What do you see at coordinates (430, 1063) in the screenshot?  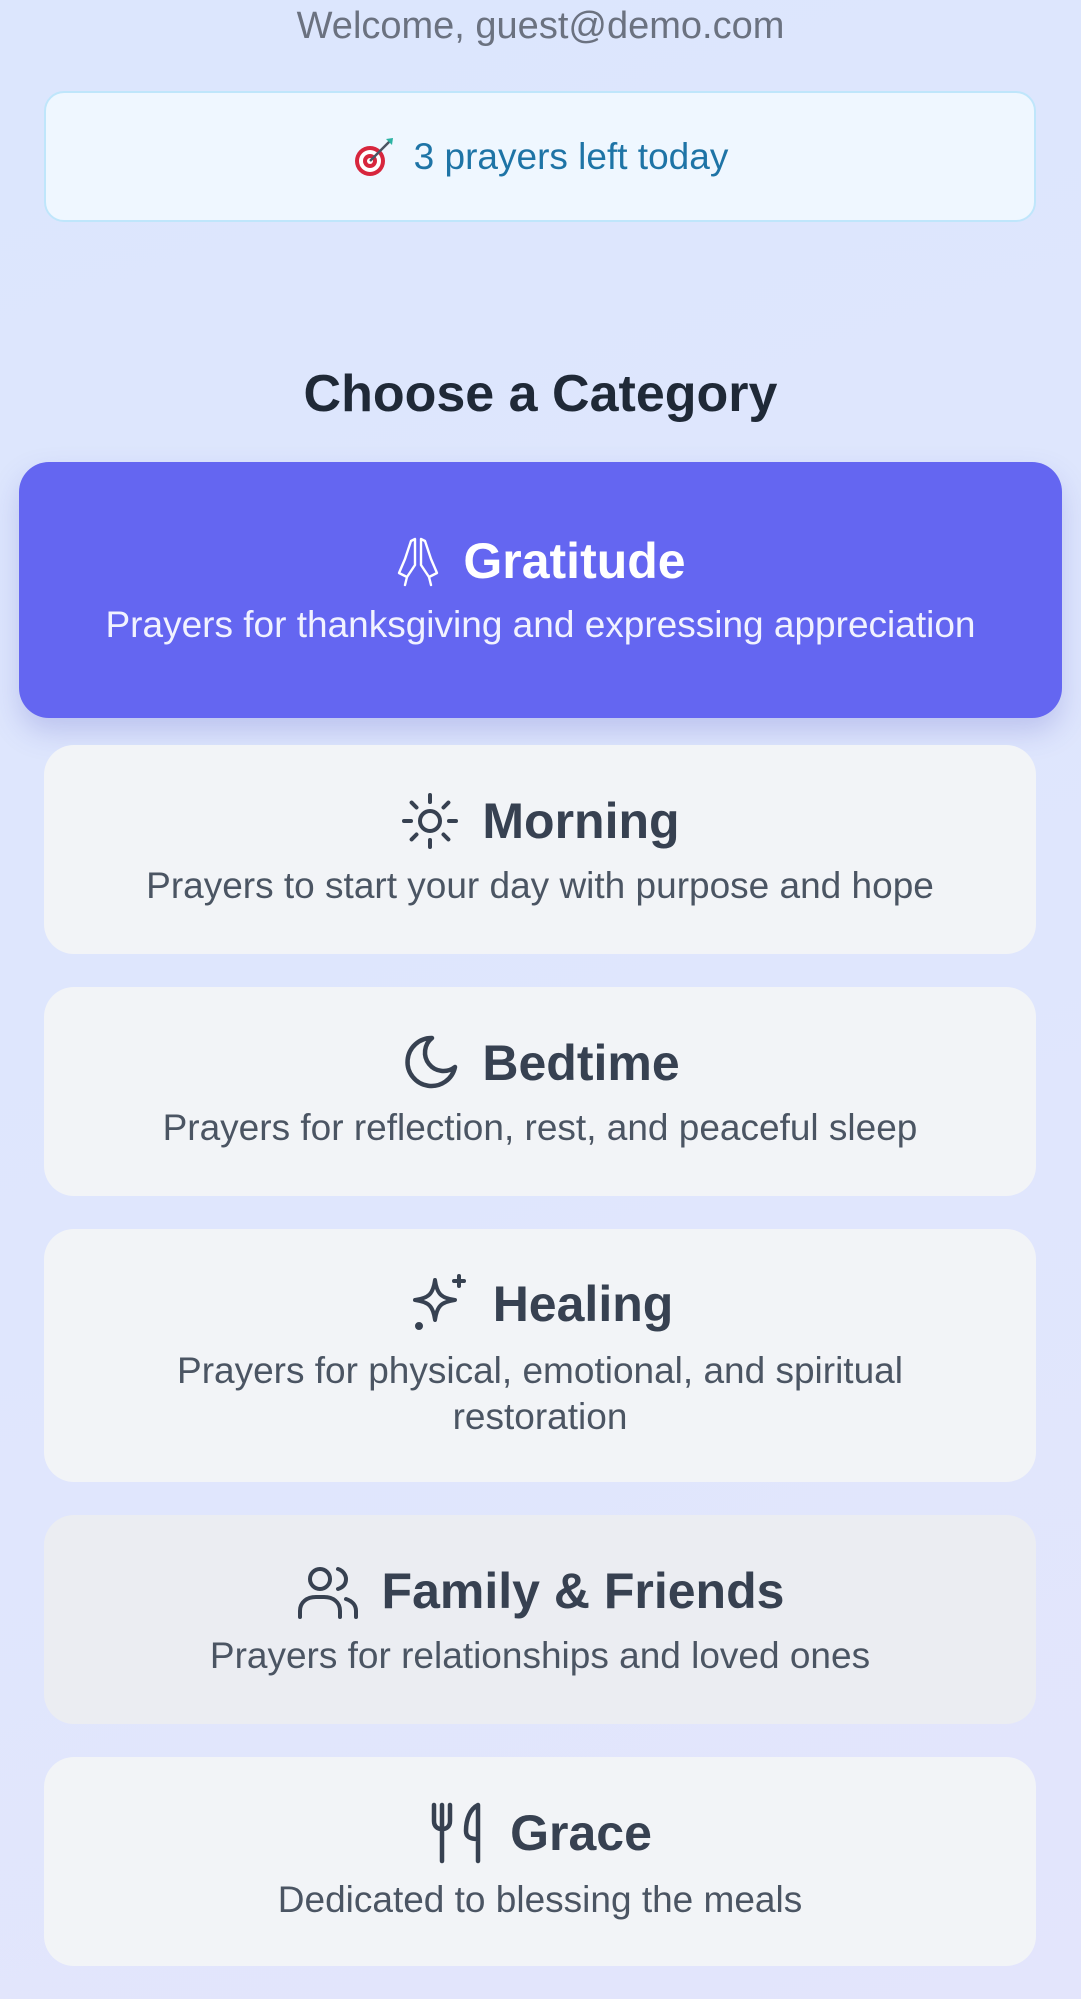 I see `moon-icon` at bounding box center [430, 1063].